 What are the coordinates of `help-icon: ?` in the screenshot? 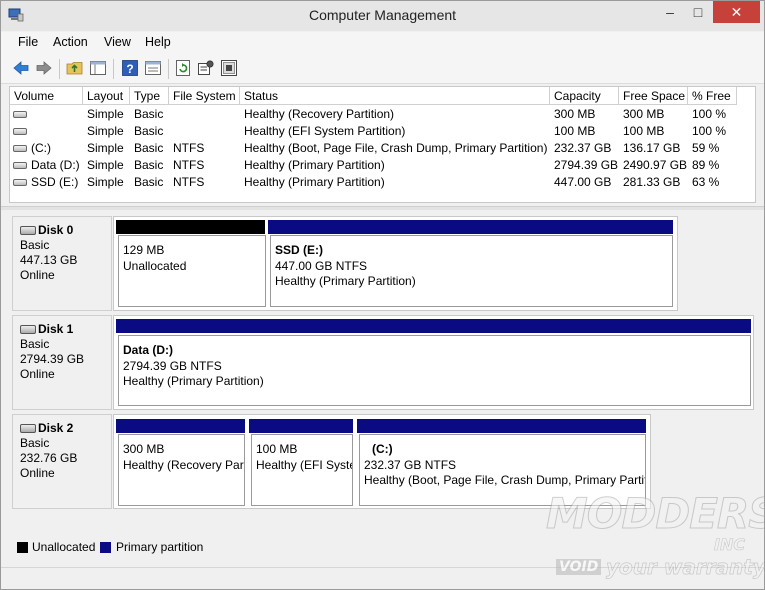 It's located at (130, 68).